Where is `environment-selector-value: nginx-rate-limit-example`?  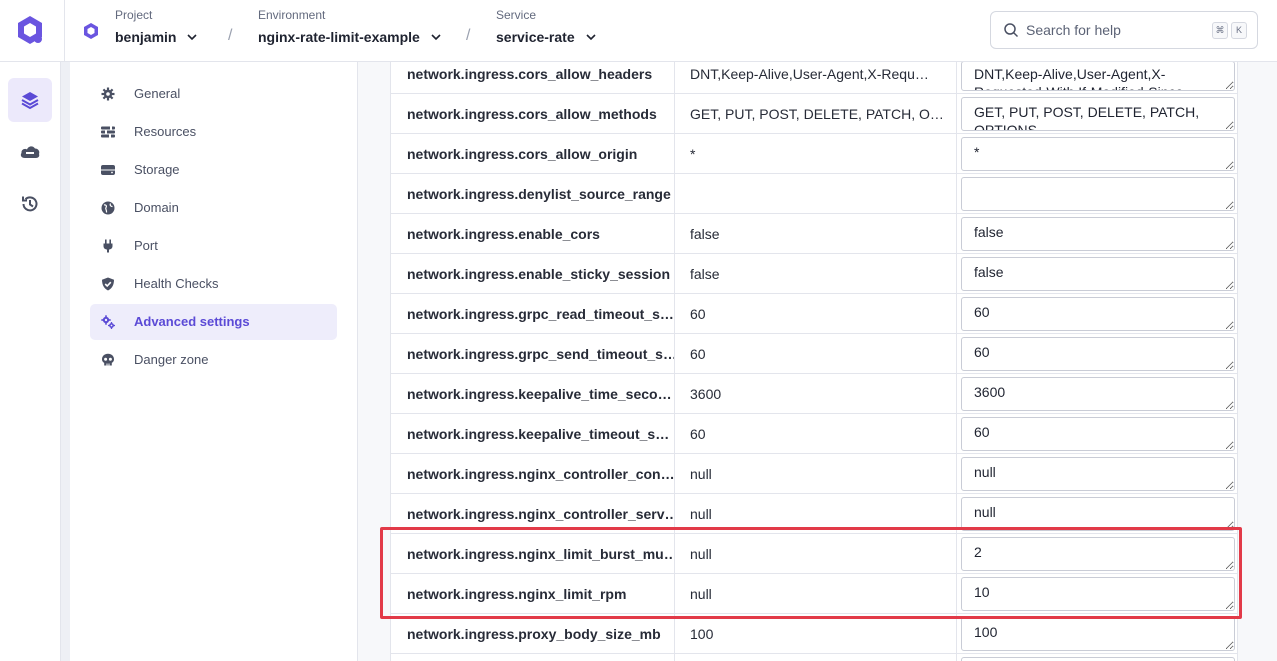 environment-selector-value: nginx-rate-limit-example is located at coordinates (339, 37).